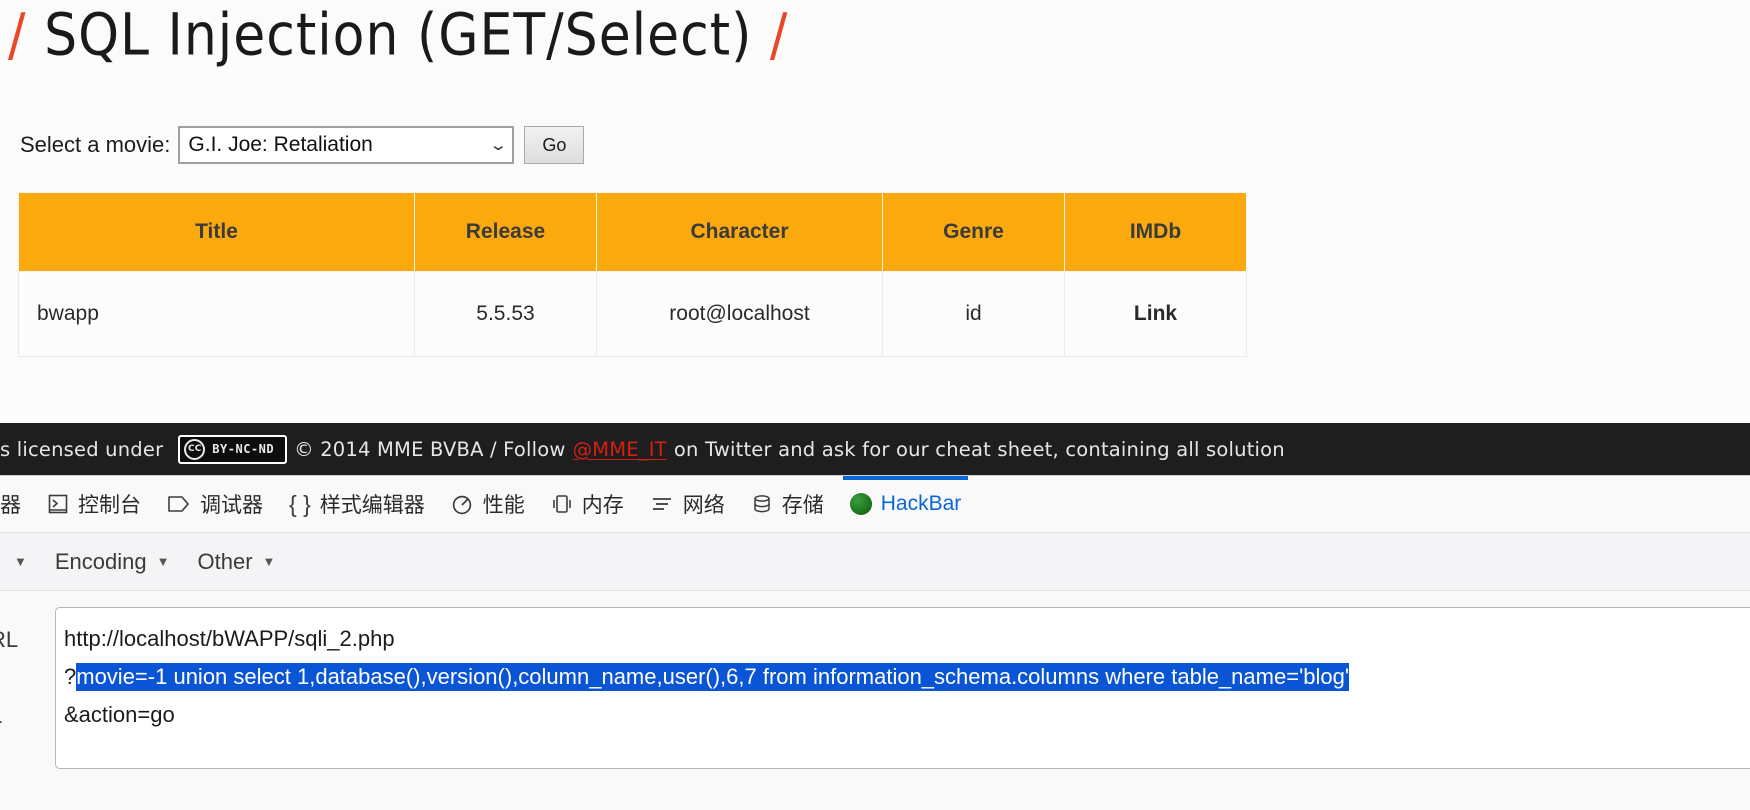 This screenshot has width=1750, height=810. Describe the element at coordinates (739, 232) in the screenshot. I see `column-header-character: Character` at that location.